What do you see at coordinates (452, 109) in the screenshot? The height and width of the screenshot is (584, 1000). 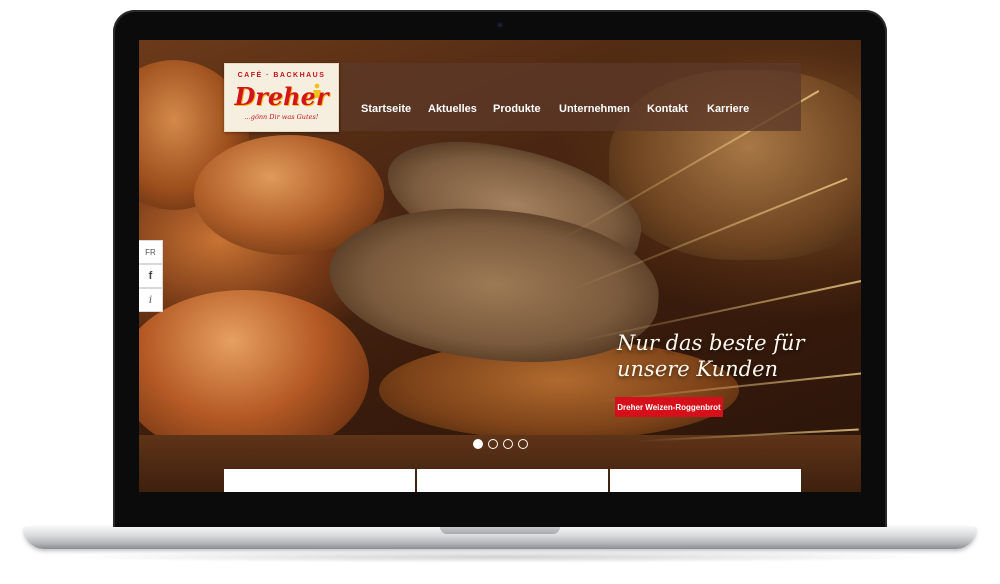 I see `nav-item-aktuelles: Aktuelles` at bounding box center [452, 109].